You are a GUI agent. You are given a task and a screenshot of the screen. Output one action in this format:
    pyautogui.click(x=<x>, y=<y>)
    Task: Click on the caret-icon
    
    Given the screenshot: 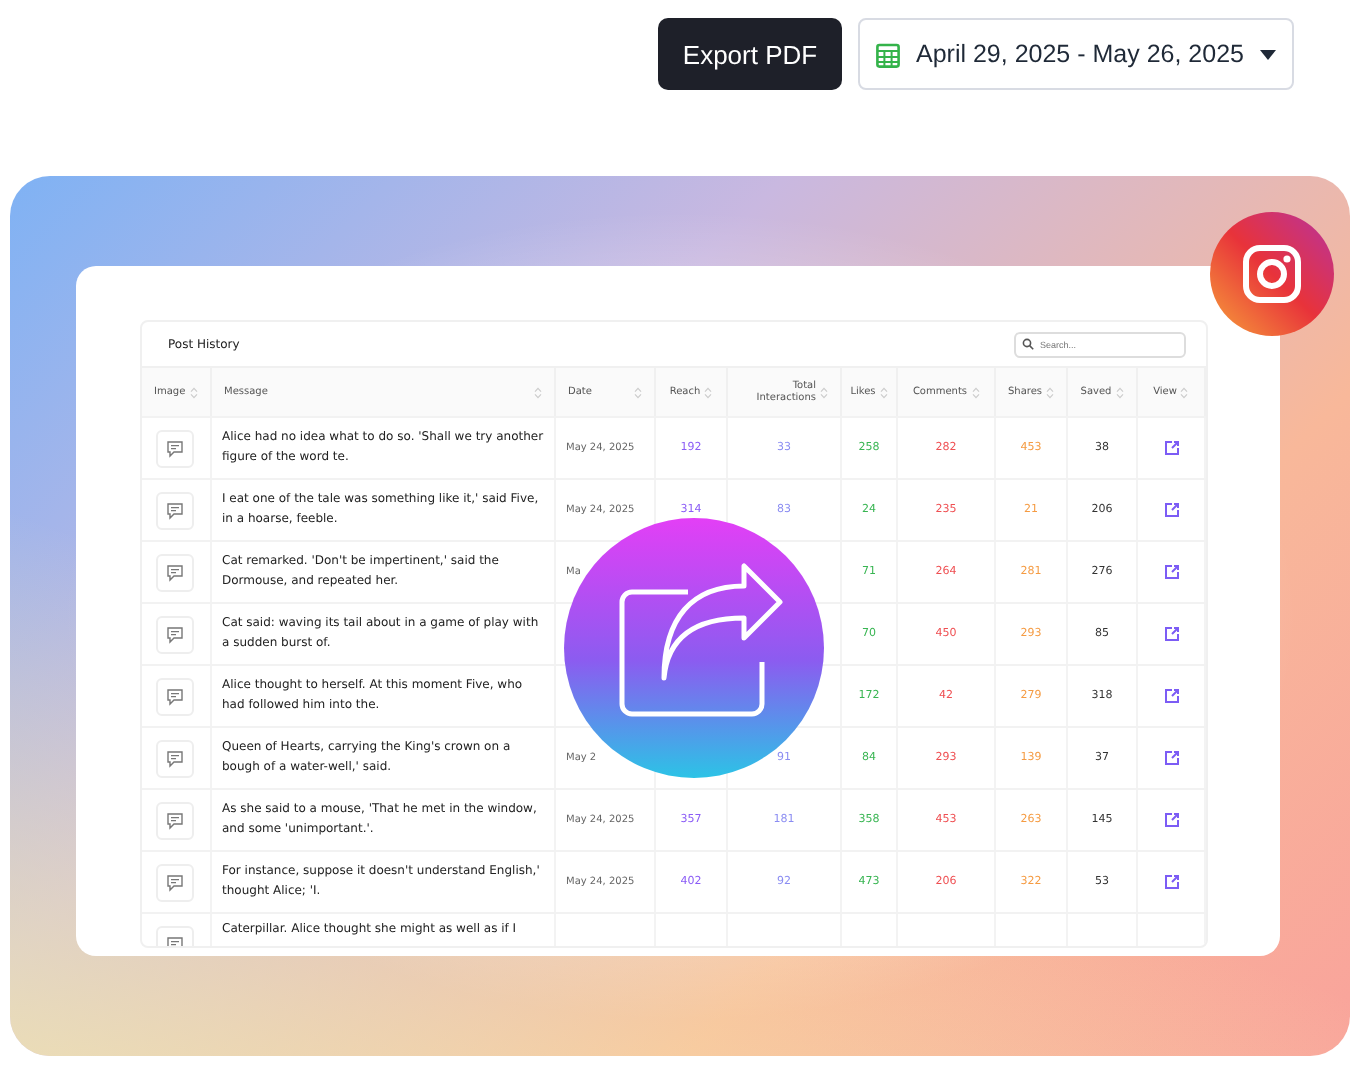 What is the action you would take?
    pyautogui.click(x=1268, y=54)
    